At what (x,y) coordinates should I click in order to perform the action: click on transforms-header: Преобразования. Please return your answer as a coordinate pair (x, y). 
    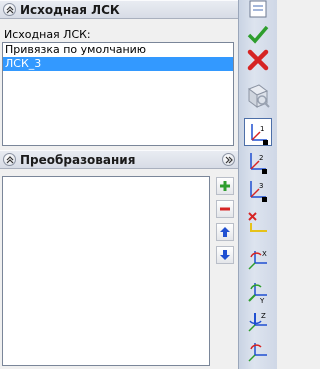
    Looking at the image, I should click on (119, 159).